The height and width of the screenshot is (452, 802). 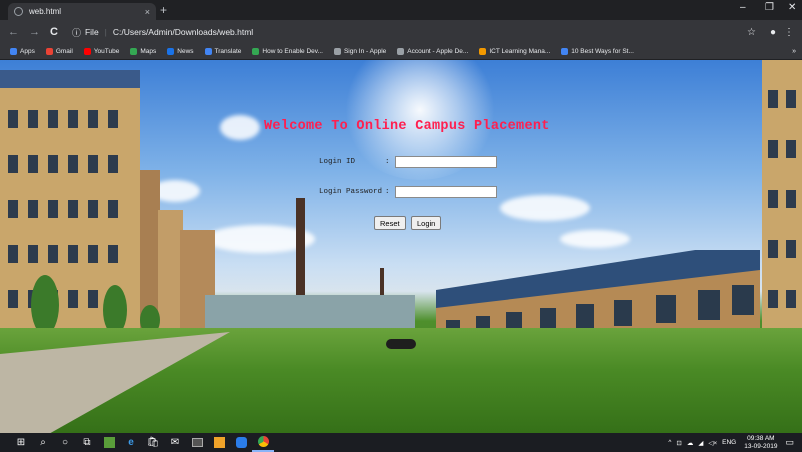 I want to click on wifi-icon: ◢, so click(x=700, y=443).